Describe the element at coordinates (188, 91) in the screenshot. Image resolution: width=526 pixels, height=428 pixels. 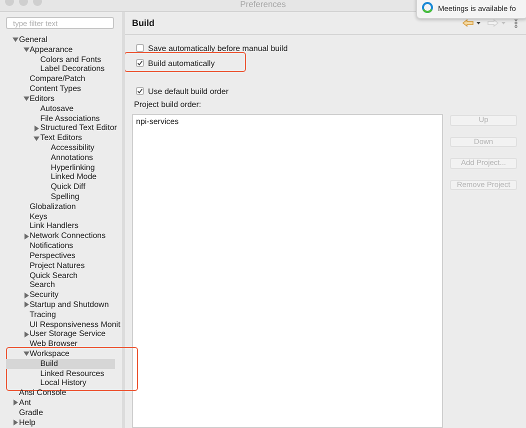
I see `checkbox-label: Use default build order` at that location.